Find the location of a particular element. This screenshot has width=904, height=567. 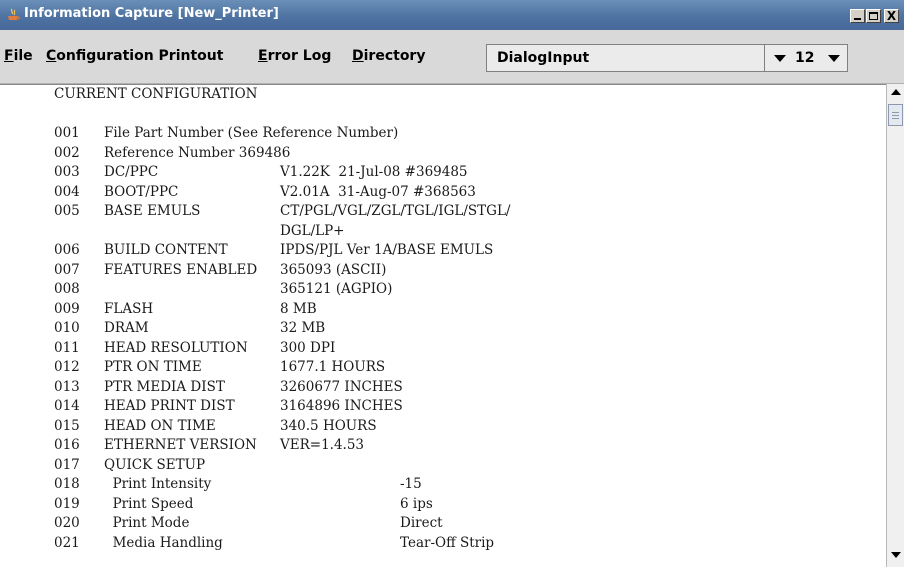

config-line-label: Print Mode is located at coordinates (147, 523).